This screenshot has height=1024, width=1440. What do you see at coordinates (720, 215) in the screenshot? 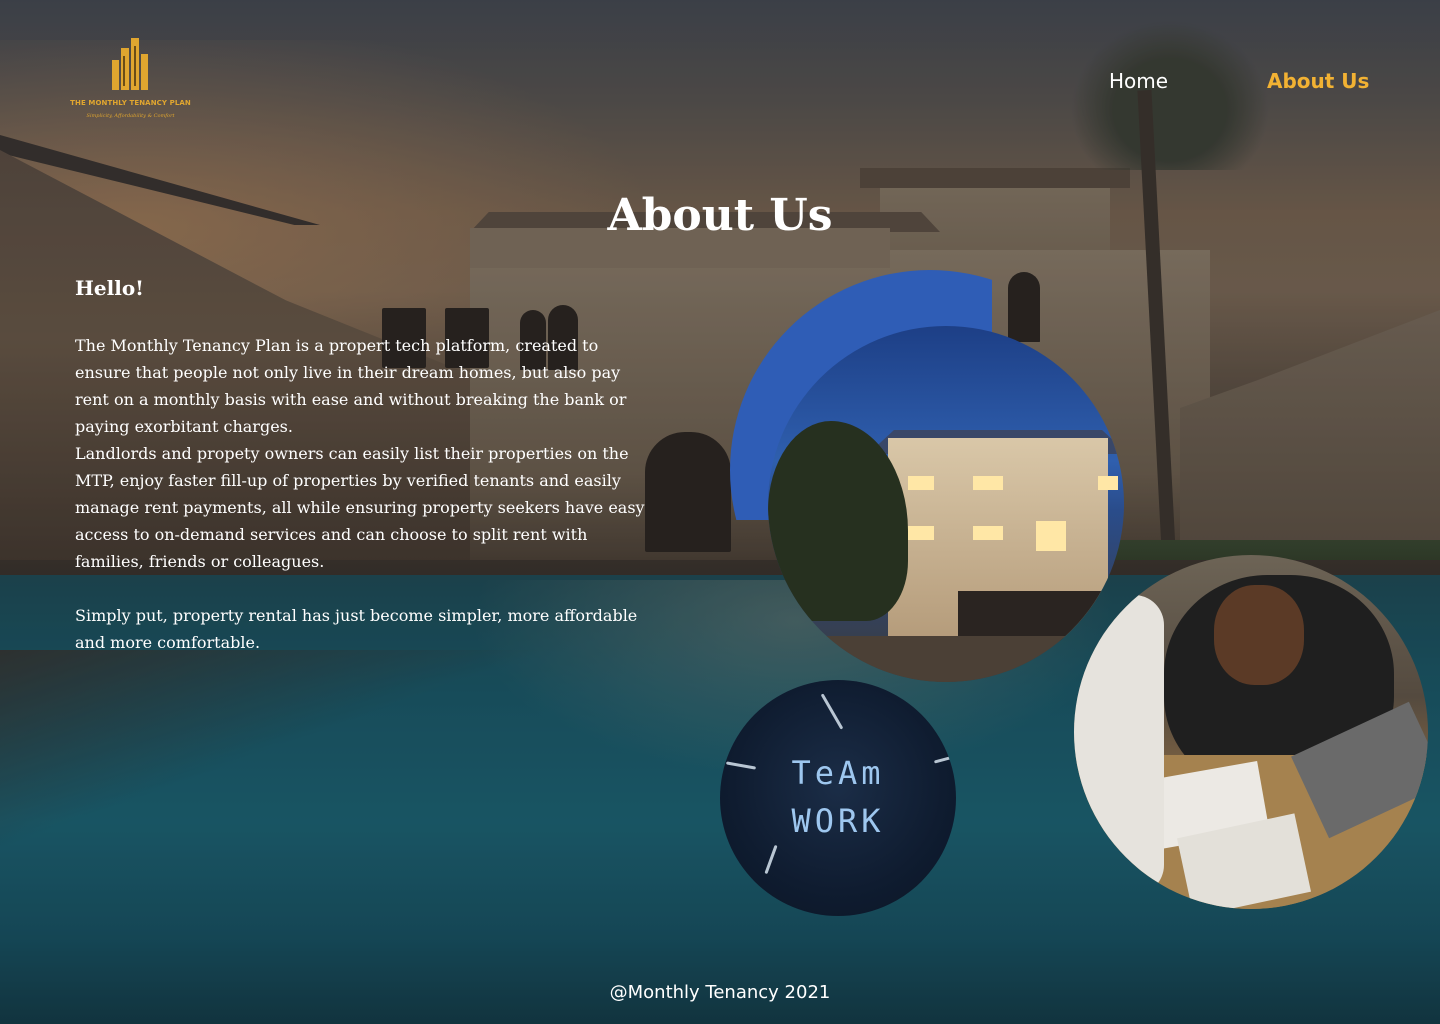
I see `page-title: About Us` at bounding box center [720, 215].